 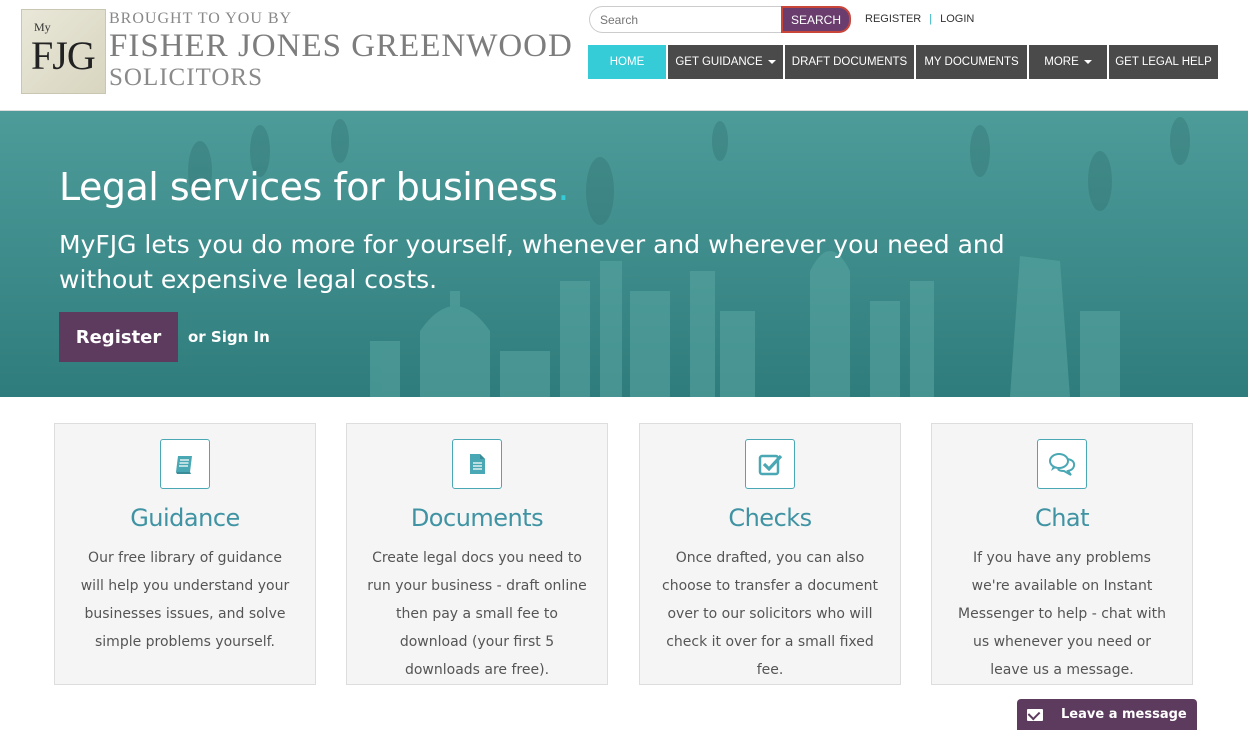 What do you see at coordinates (686, 19) in the screenshot?
I see `search-input` at bounding box center [686, 19].